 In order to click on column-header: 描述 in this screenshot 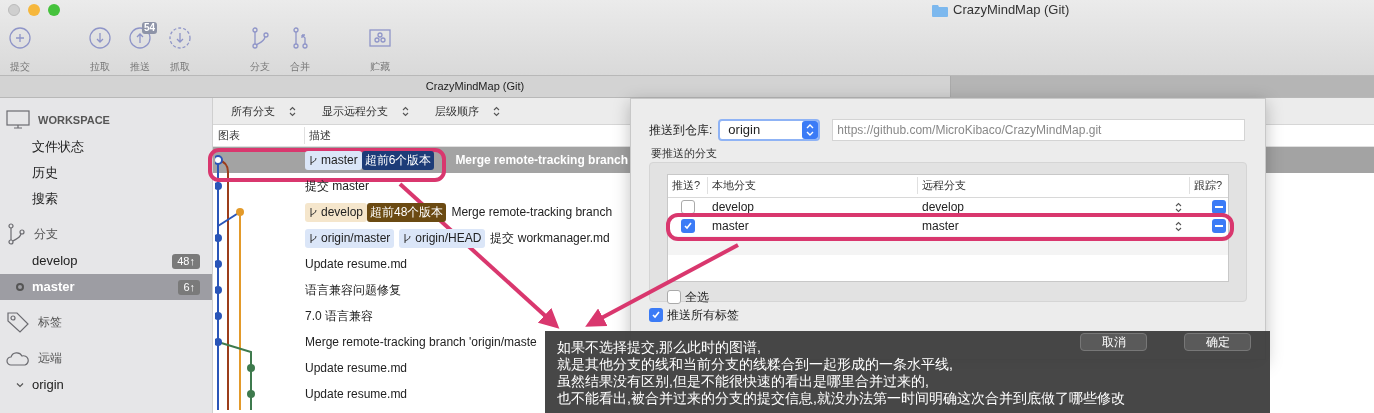, I will do `click(319, 136)`.